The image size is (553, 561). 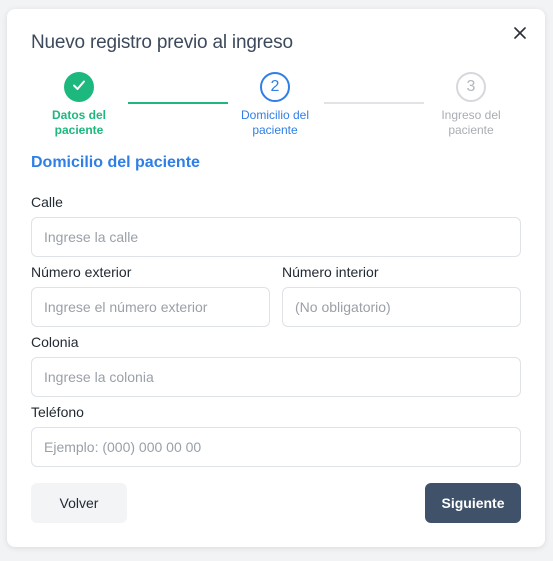 I want to click on colonia-input, so click(x=276, y=377).